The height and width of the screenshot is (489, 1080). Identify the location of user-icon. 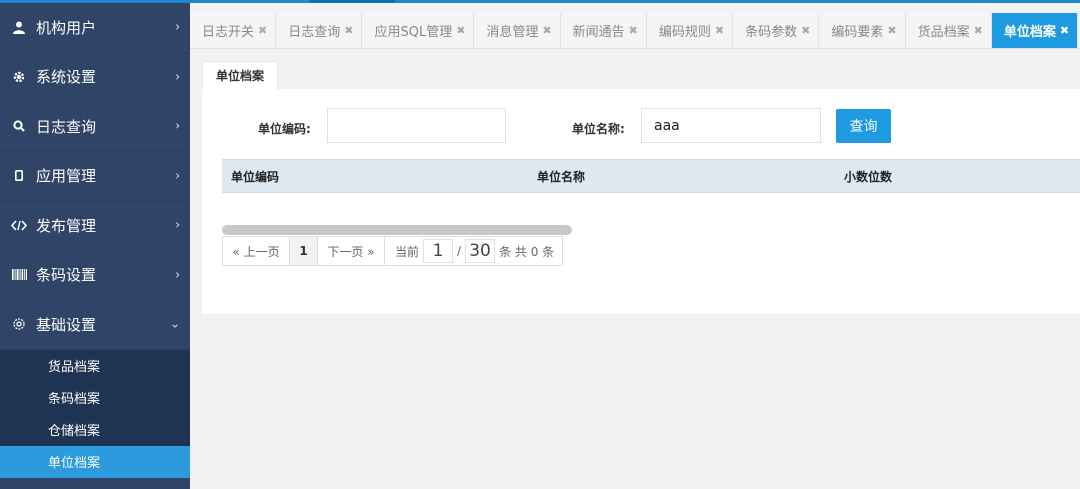
(19, 27).